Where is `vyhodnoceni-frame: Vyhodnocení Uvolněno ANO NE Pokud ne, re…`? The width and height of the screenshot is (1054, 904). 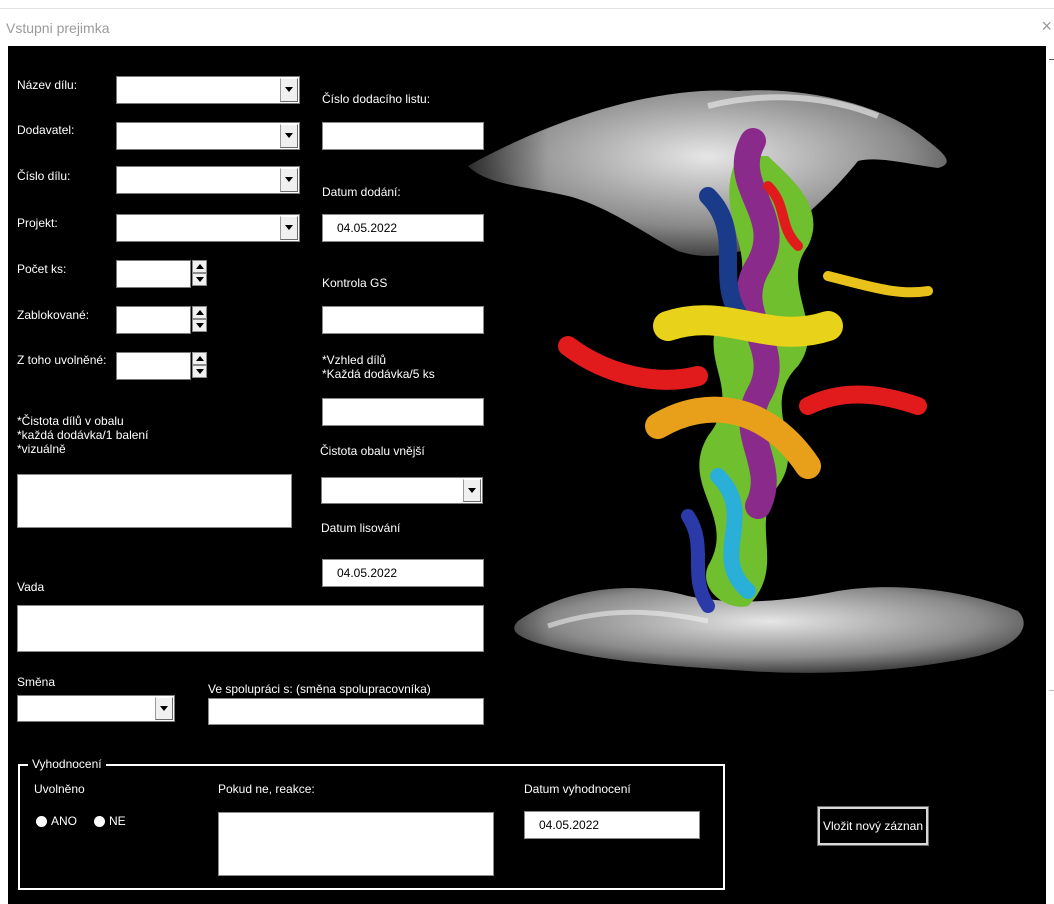 vyhodnoceni-frame: Vyhodnocení Uvolněno ANO NE Pokud ne, re… is located at coordinates (371, 823).